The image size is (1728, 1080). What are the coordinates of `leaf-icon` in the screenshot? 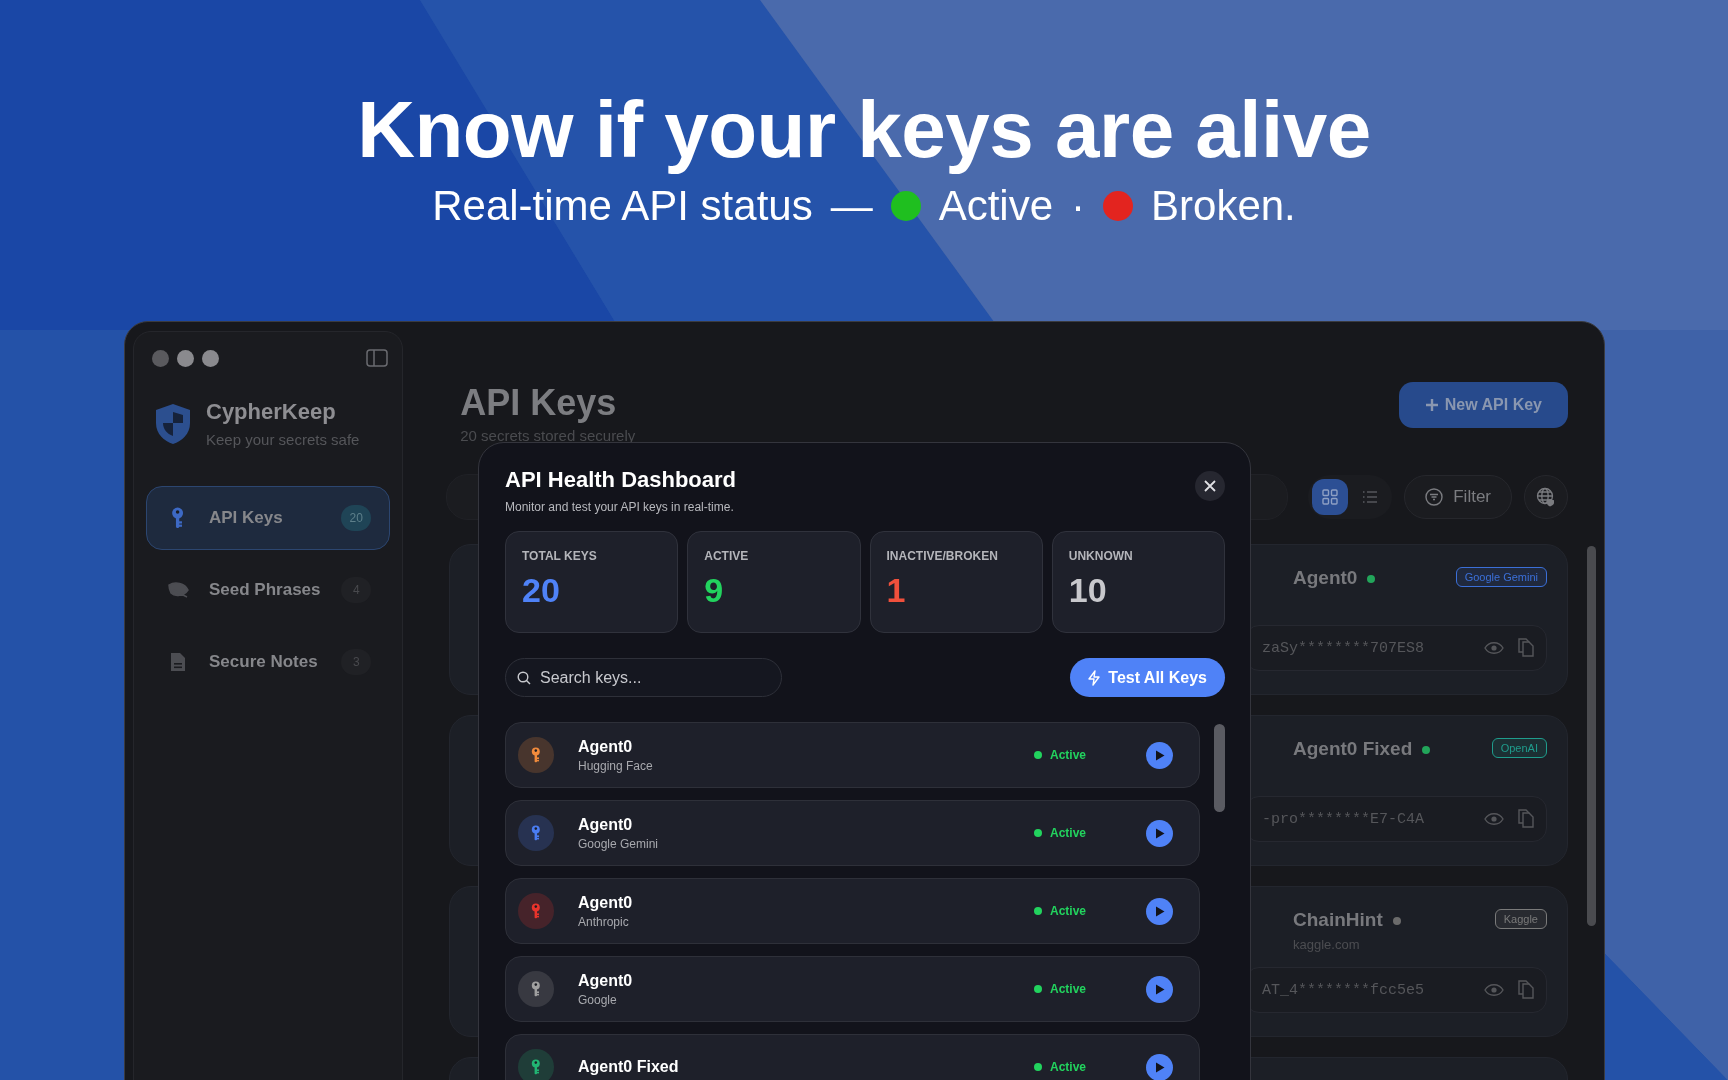 It's located at (178, 590).